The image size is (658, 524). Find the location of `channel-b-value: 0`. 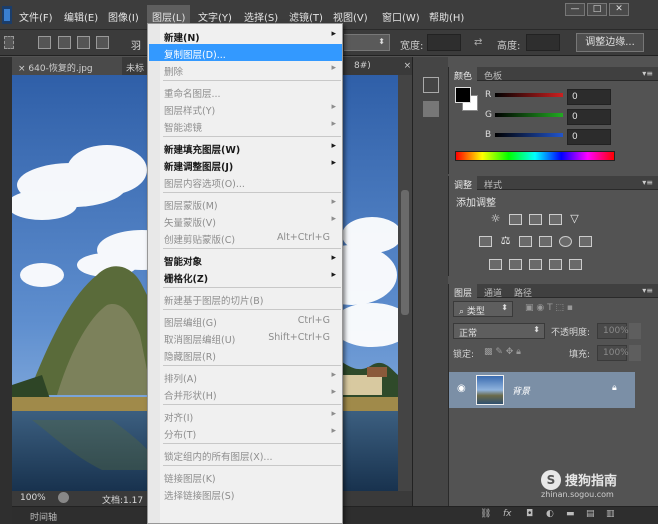

channel-b-value: 0 is located at coordinates (589, 137).